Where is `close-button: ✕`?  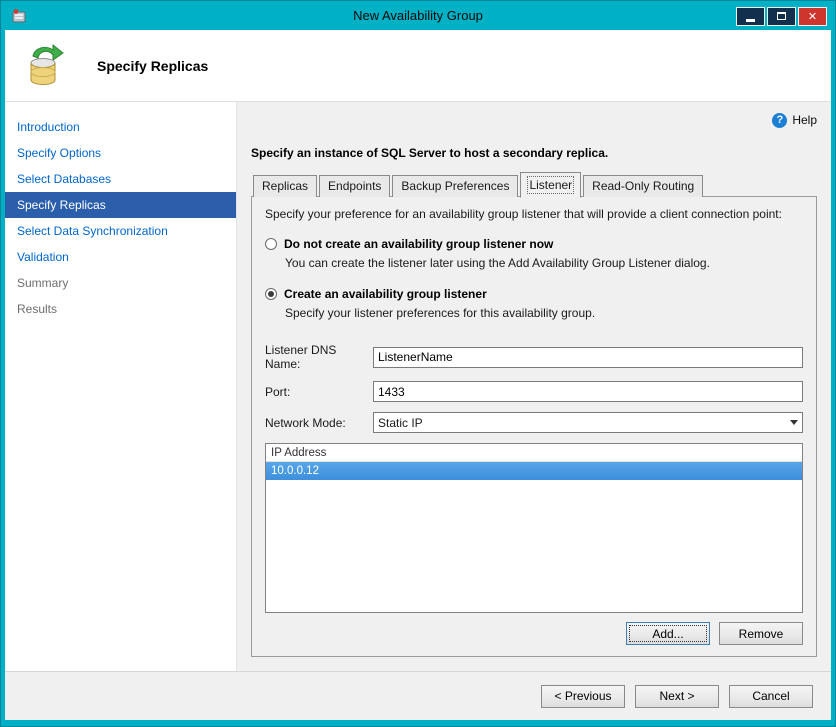 close-button: ✕ is located at coordinates (812, 16).